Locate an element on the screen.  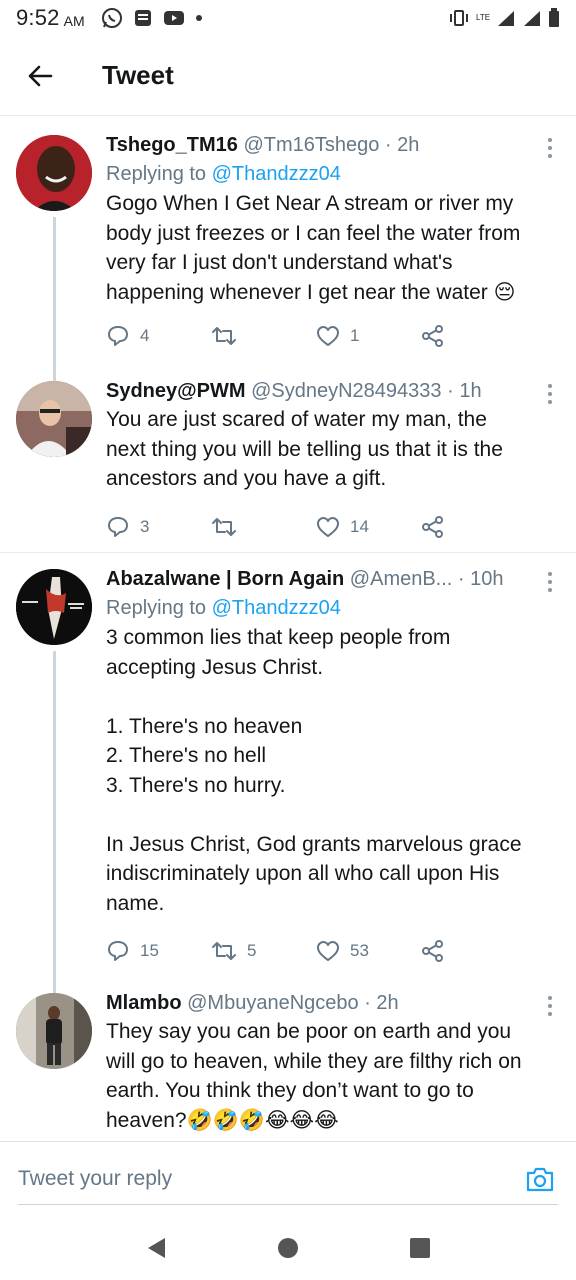
reply-input: Tweet your reply is located at coordinates (95, 1179).